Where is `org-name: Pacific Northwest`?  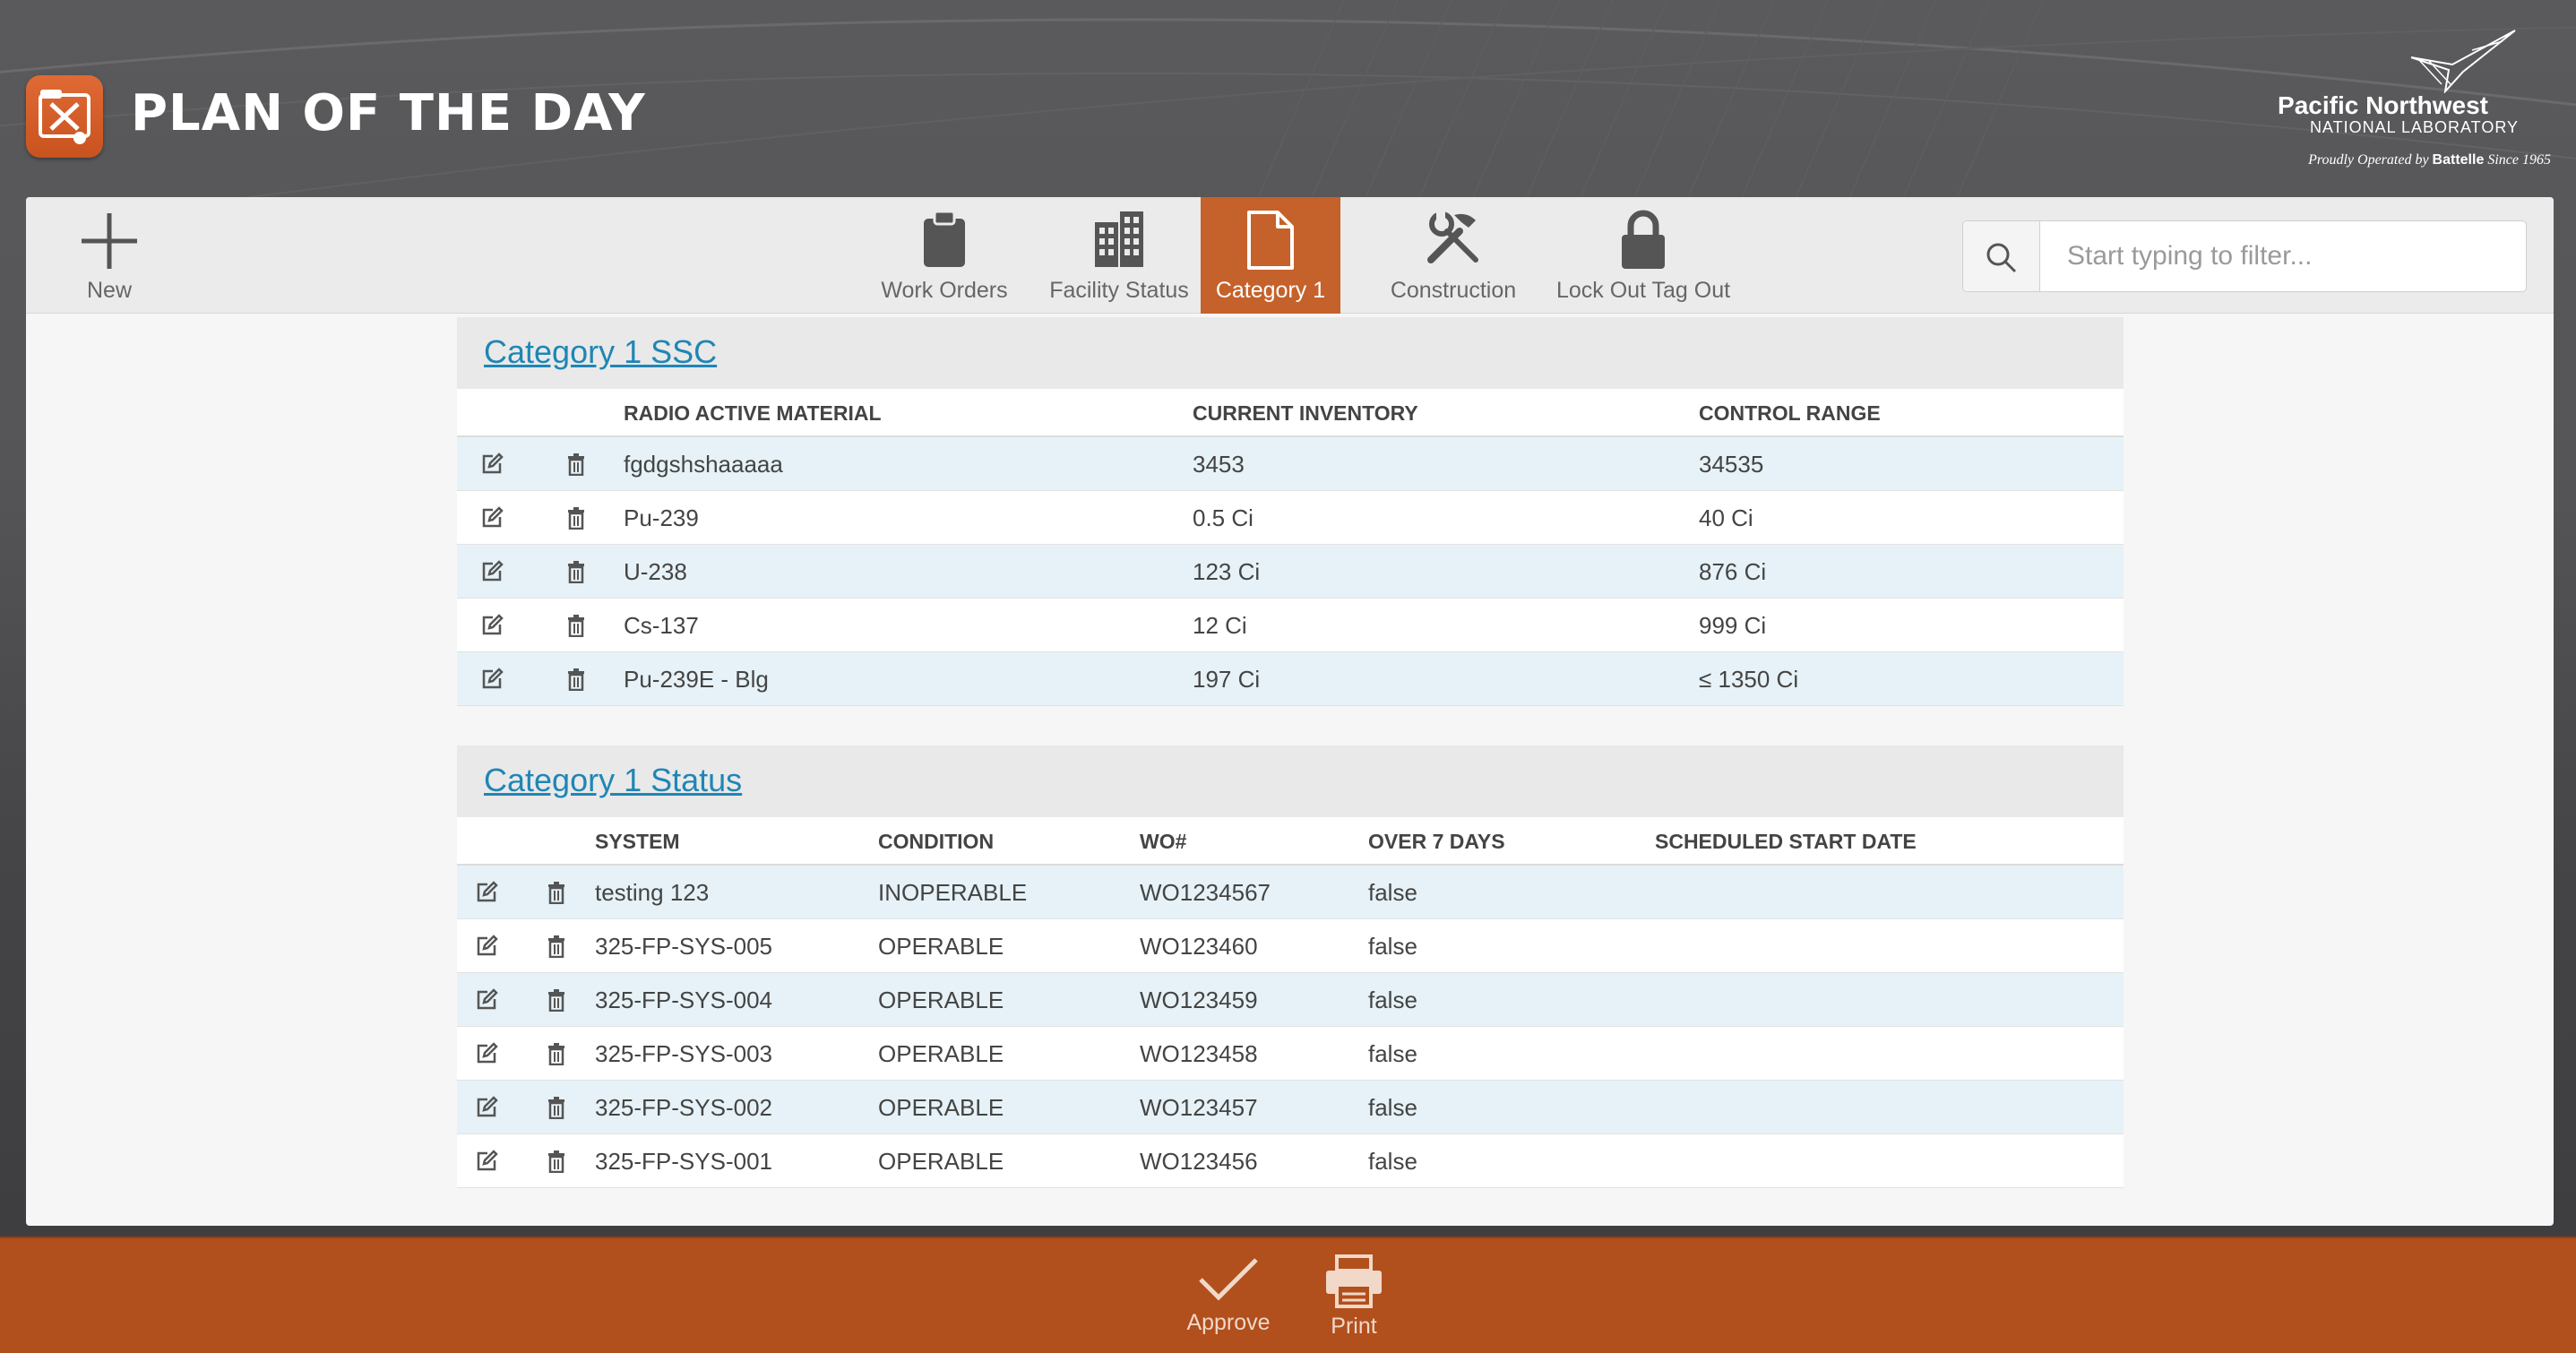 org-name: Pacific Northwest is located at coordinates (2383, 105).